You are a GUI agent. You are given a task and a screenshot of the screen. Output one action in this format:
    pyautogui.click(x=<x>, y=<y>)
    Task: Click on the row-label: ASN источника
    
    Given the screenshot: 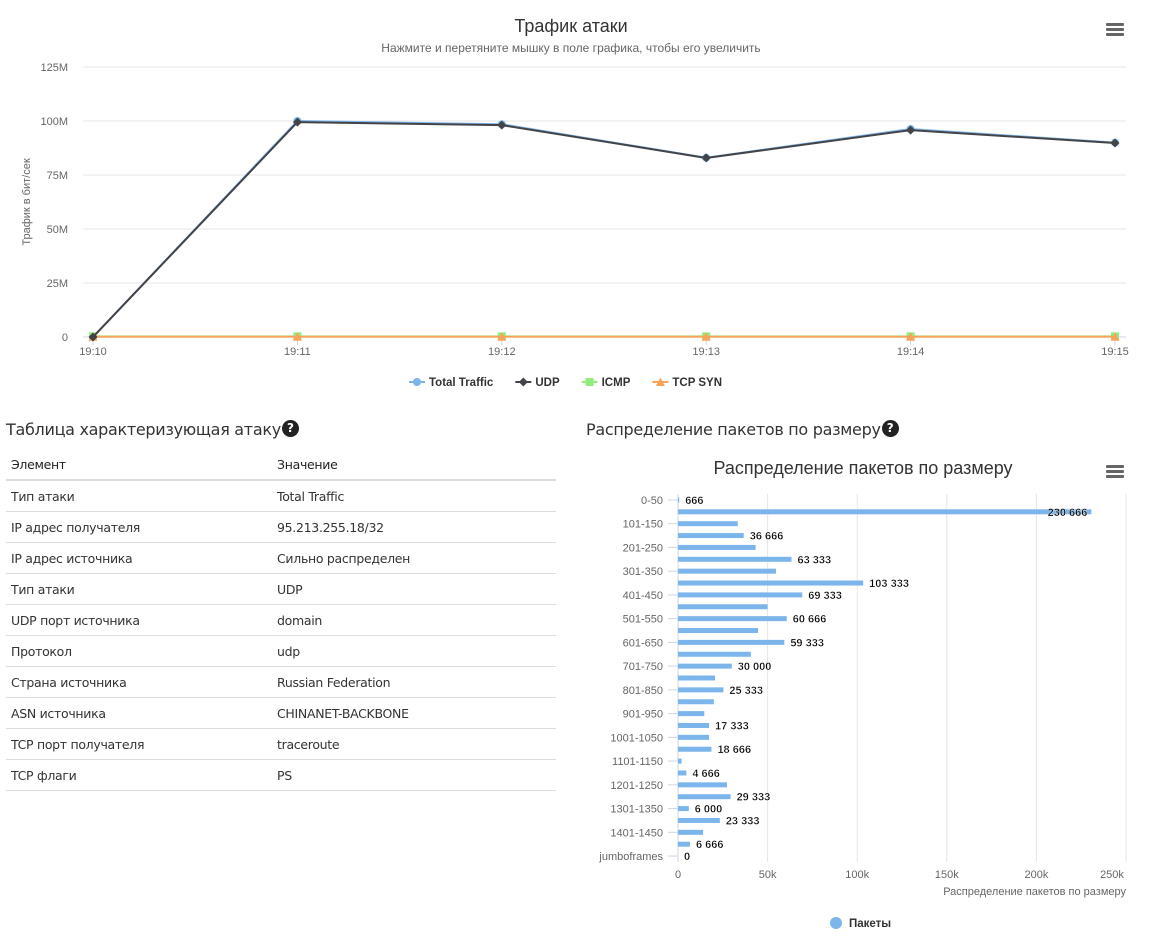 What is the action you would take?
    pyautogui.click(x=139, y=713)
    